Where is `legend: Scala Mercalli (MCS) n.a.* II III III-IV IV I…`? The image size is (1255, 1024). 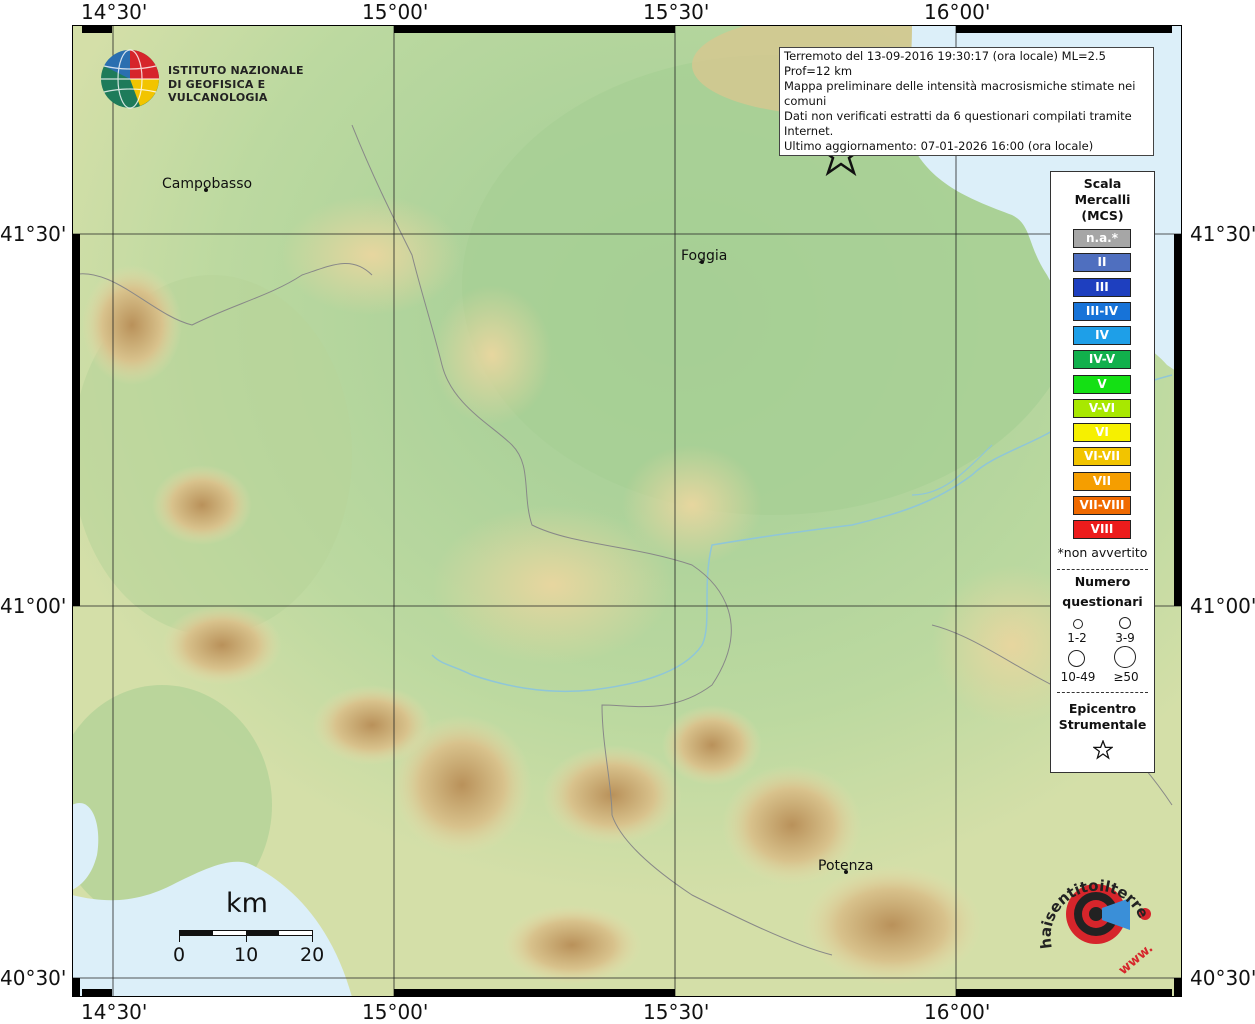 legend: Scala Mercalli (MCS) n.a.* II III III-IV IV I… is located at coordinates (1102, 472).